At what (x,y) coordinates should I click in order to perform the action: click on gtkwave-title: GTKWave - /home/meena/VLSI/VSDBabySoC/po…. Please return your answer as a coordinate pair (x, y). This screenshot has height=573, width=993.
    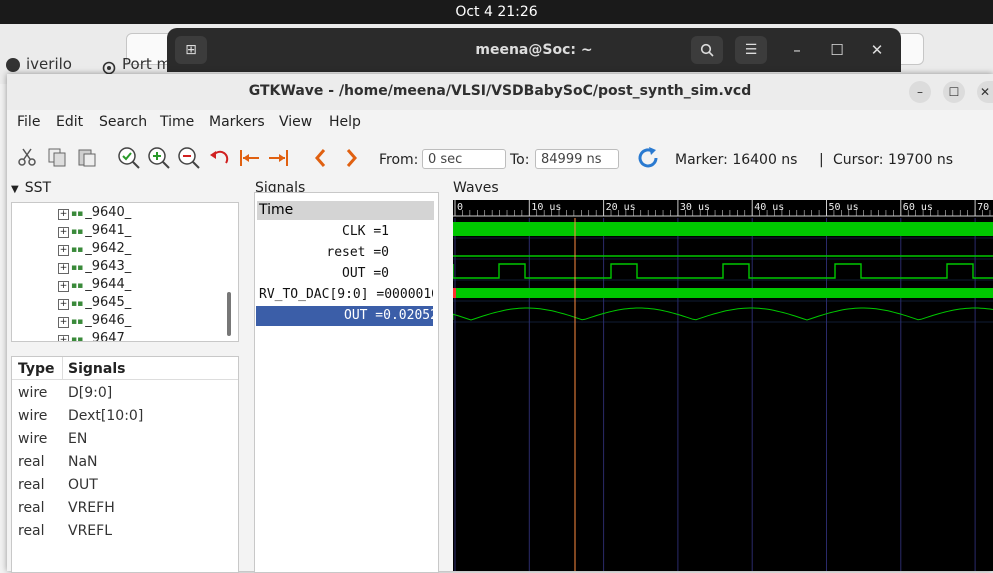
    Looking at the image, I should click on (500, 92).